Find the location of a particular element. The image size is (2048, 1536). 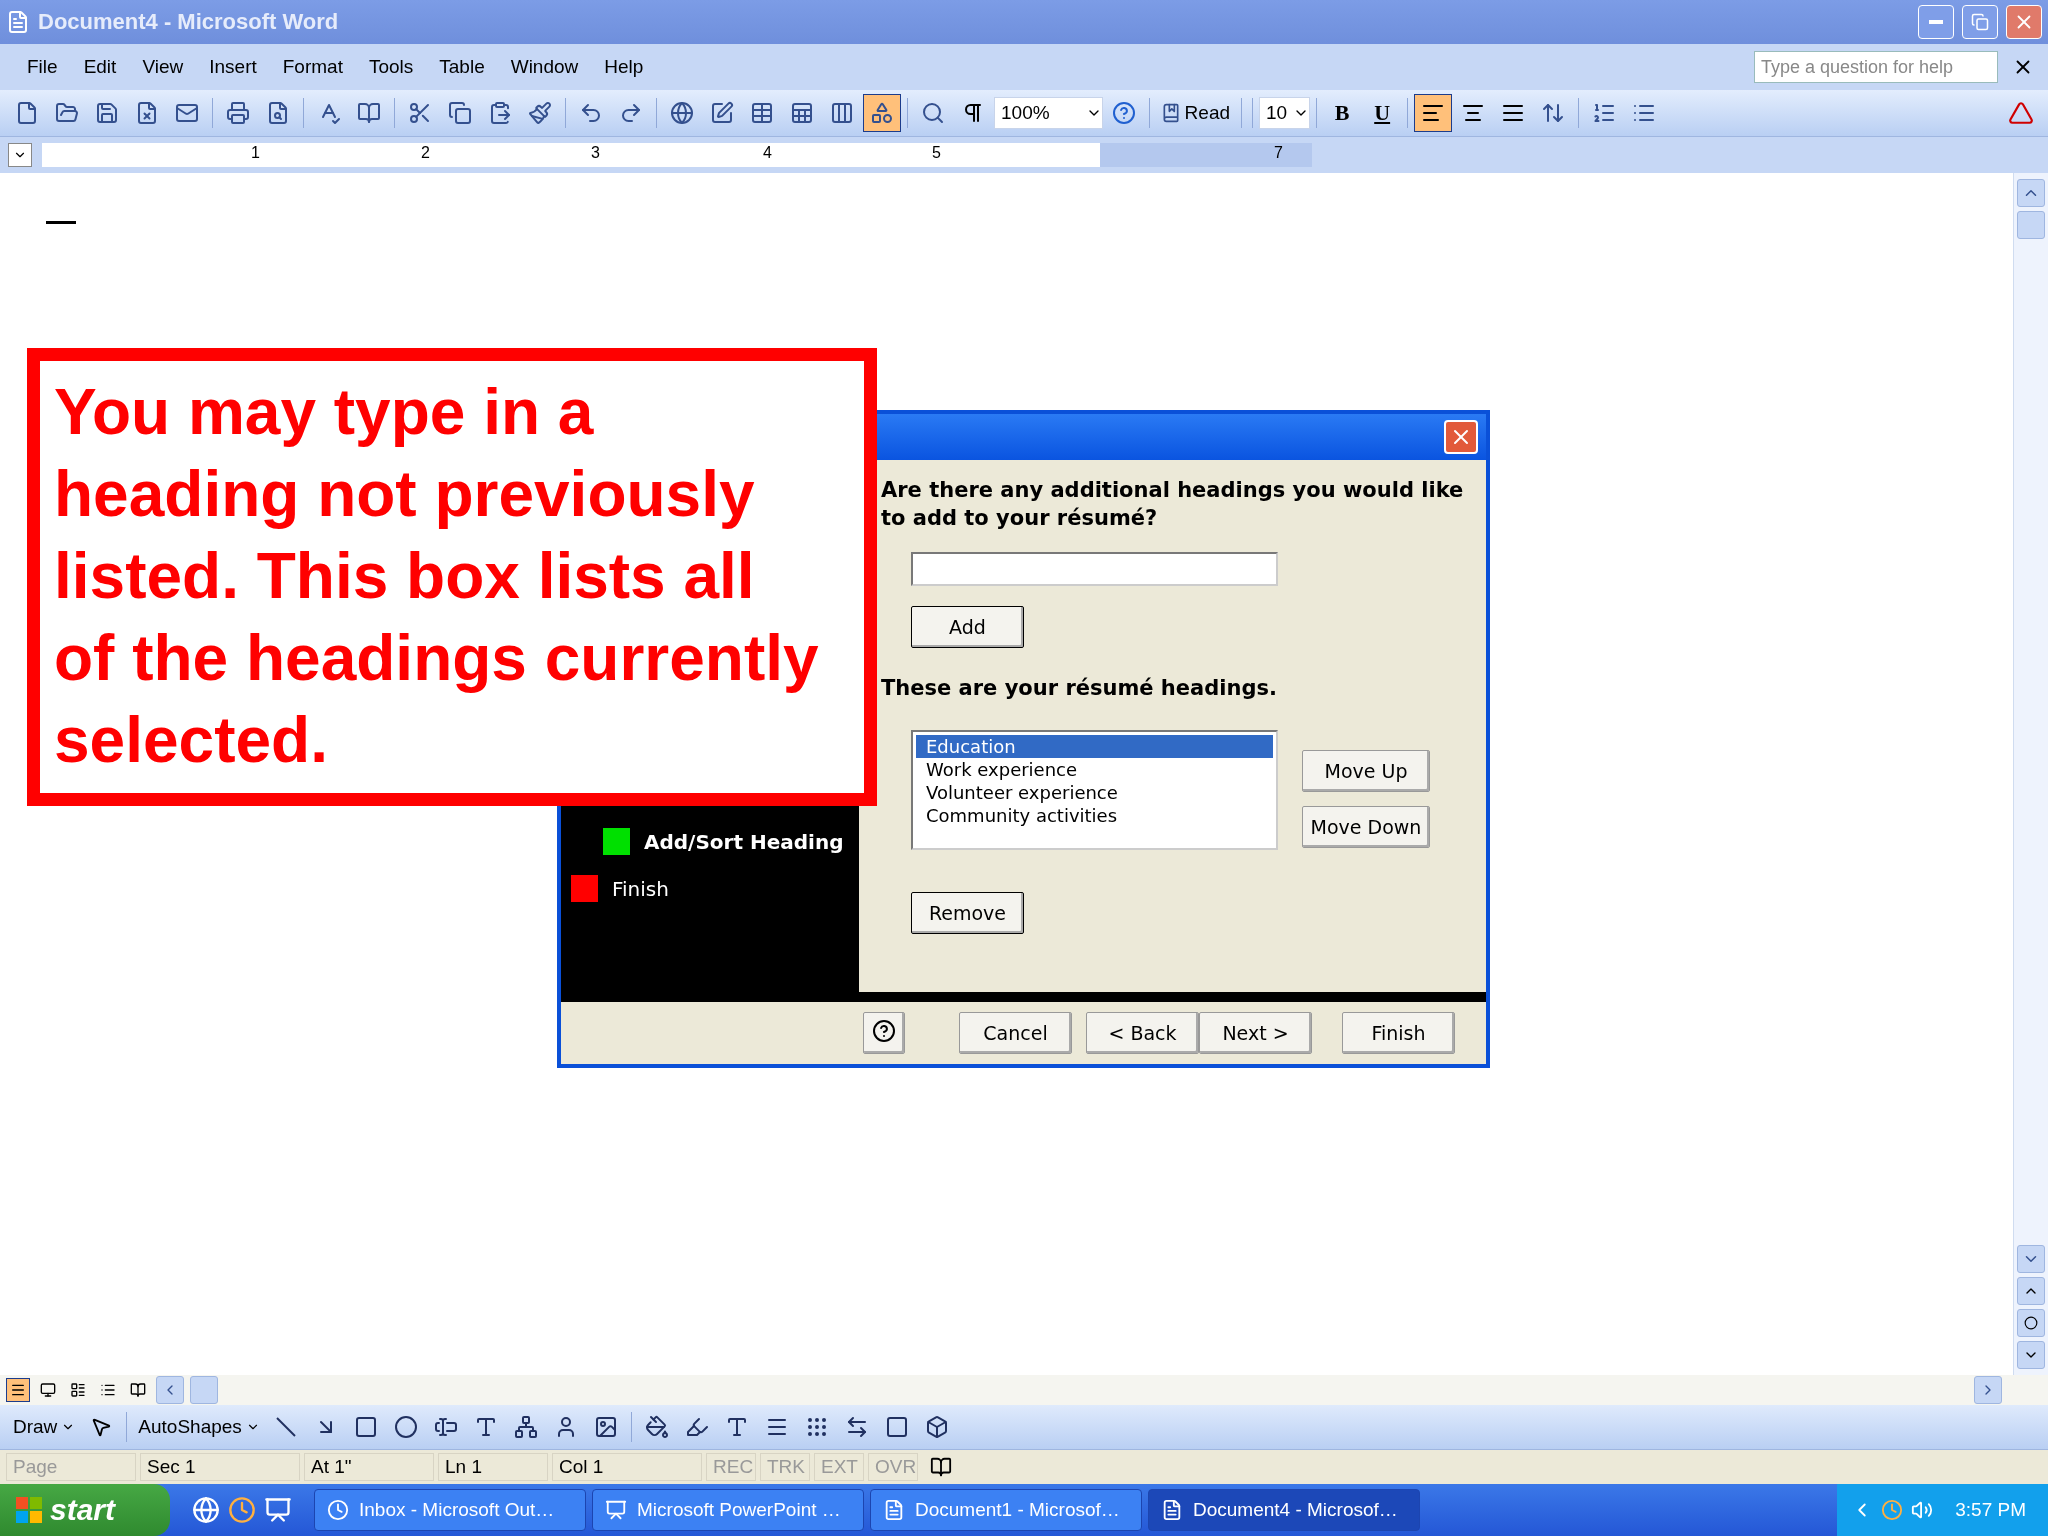

help-button is located at coordinates (884, 1033).